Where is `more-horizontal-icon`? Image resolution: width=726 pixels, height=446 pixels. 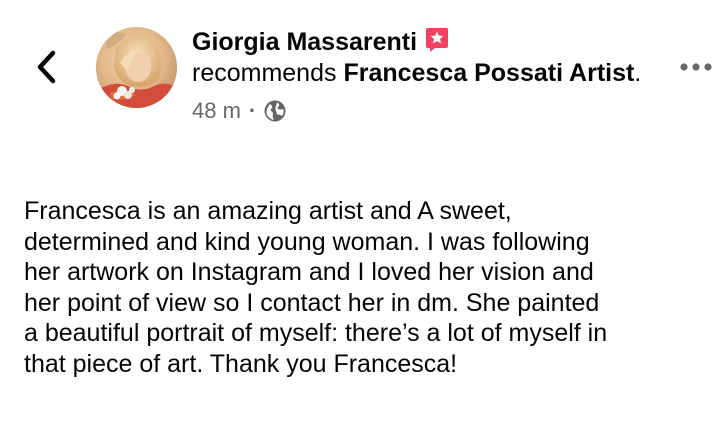 more-horizontal-icon is located at coordinates (696, 67).